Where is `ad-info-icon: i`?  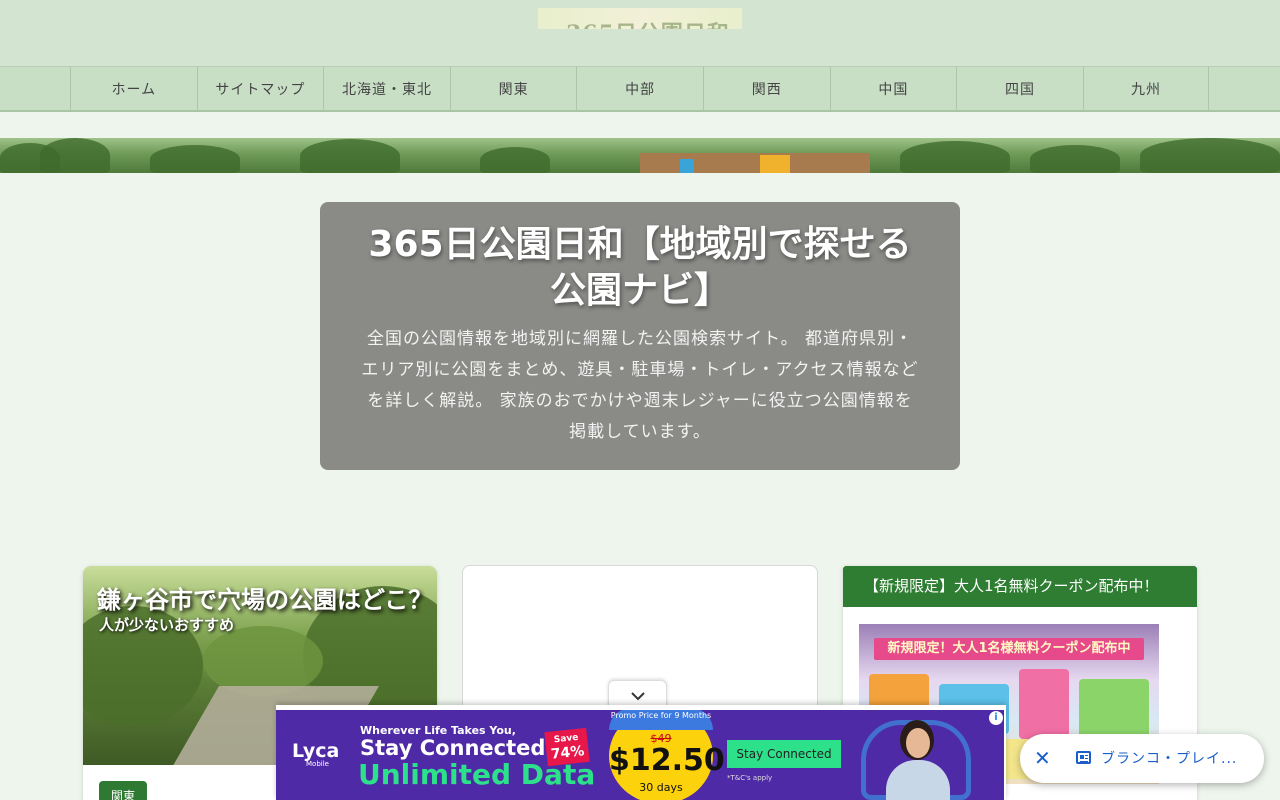 ad-info-icon: i is located at coordinates (996, 718).